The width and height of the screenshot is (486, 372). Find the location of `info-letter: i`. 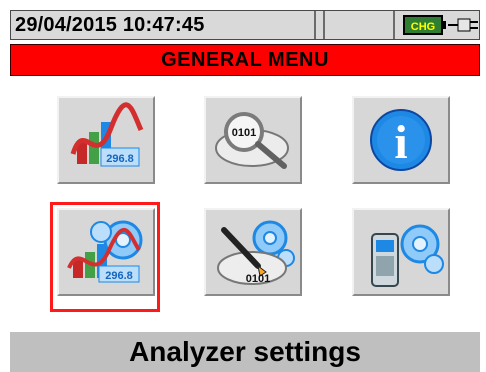

info-letter: i is located at coordinates (400, 142).